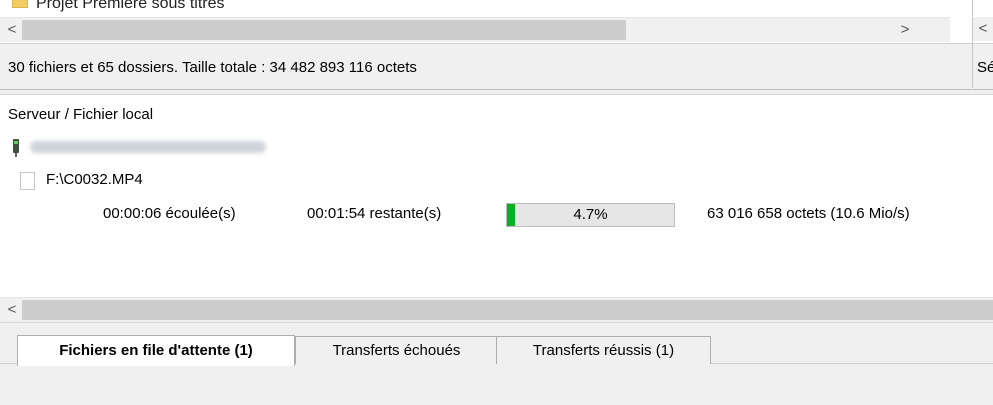 The image size is (993, 405). Describe the element at coordinates (156, 350) in the screenshot. I see `tab-queued-files: Fichiers en file d'attente (1)` at that location.